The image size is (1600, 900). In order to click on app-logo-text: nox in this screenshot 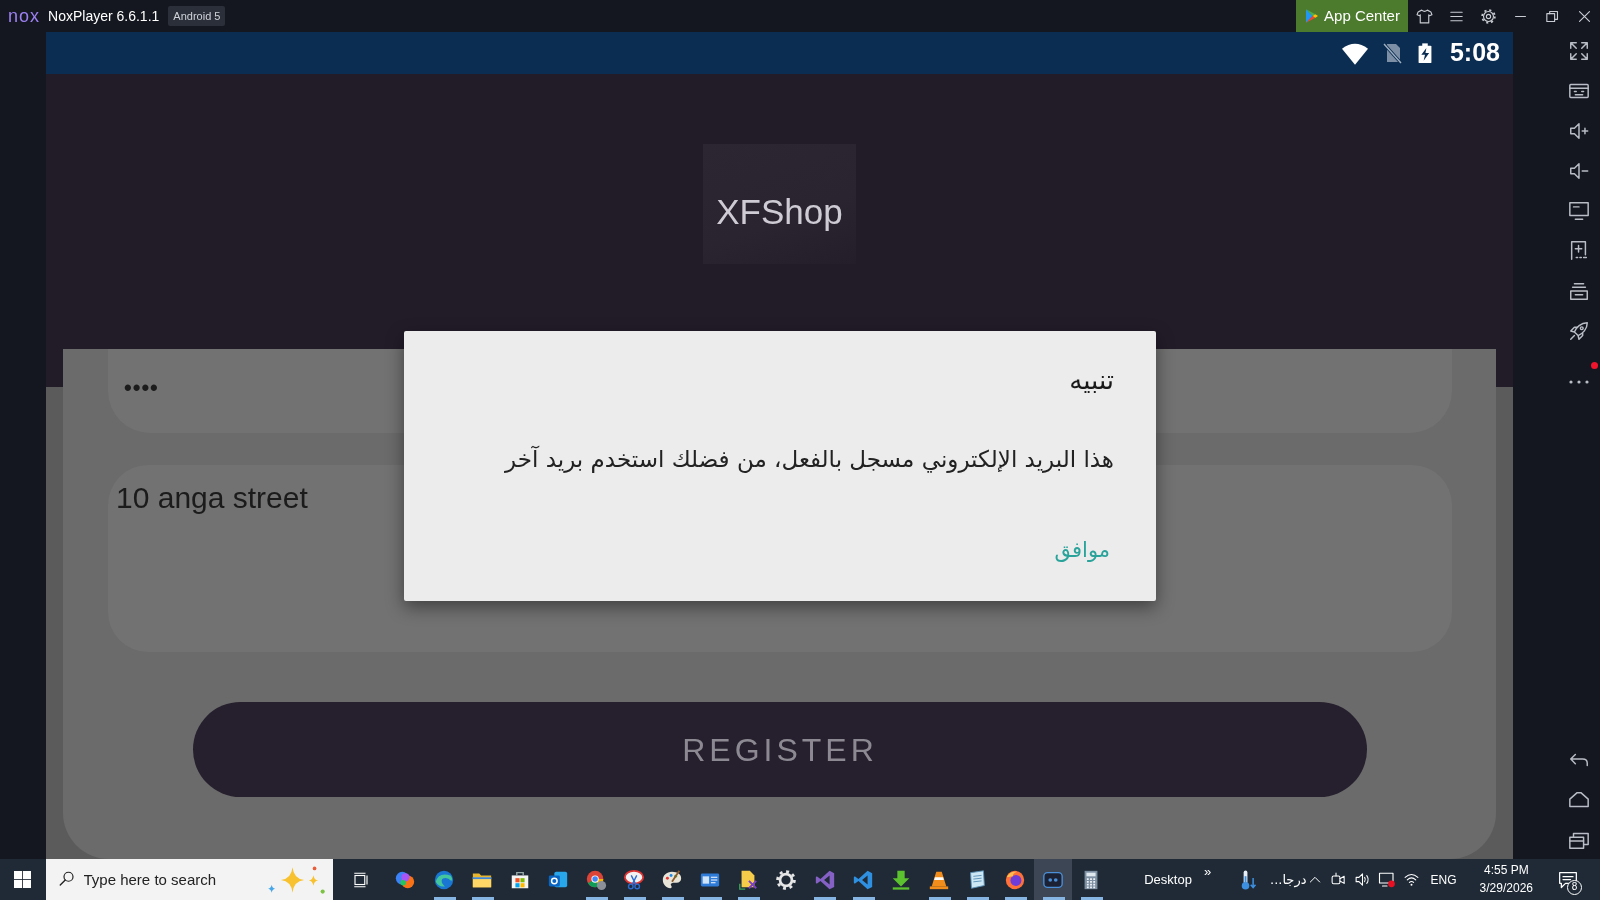, I will do `click(24, 16)`.